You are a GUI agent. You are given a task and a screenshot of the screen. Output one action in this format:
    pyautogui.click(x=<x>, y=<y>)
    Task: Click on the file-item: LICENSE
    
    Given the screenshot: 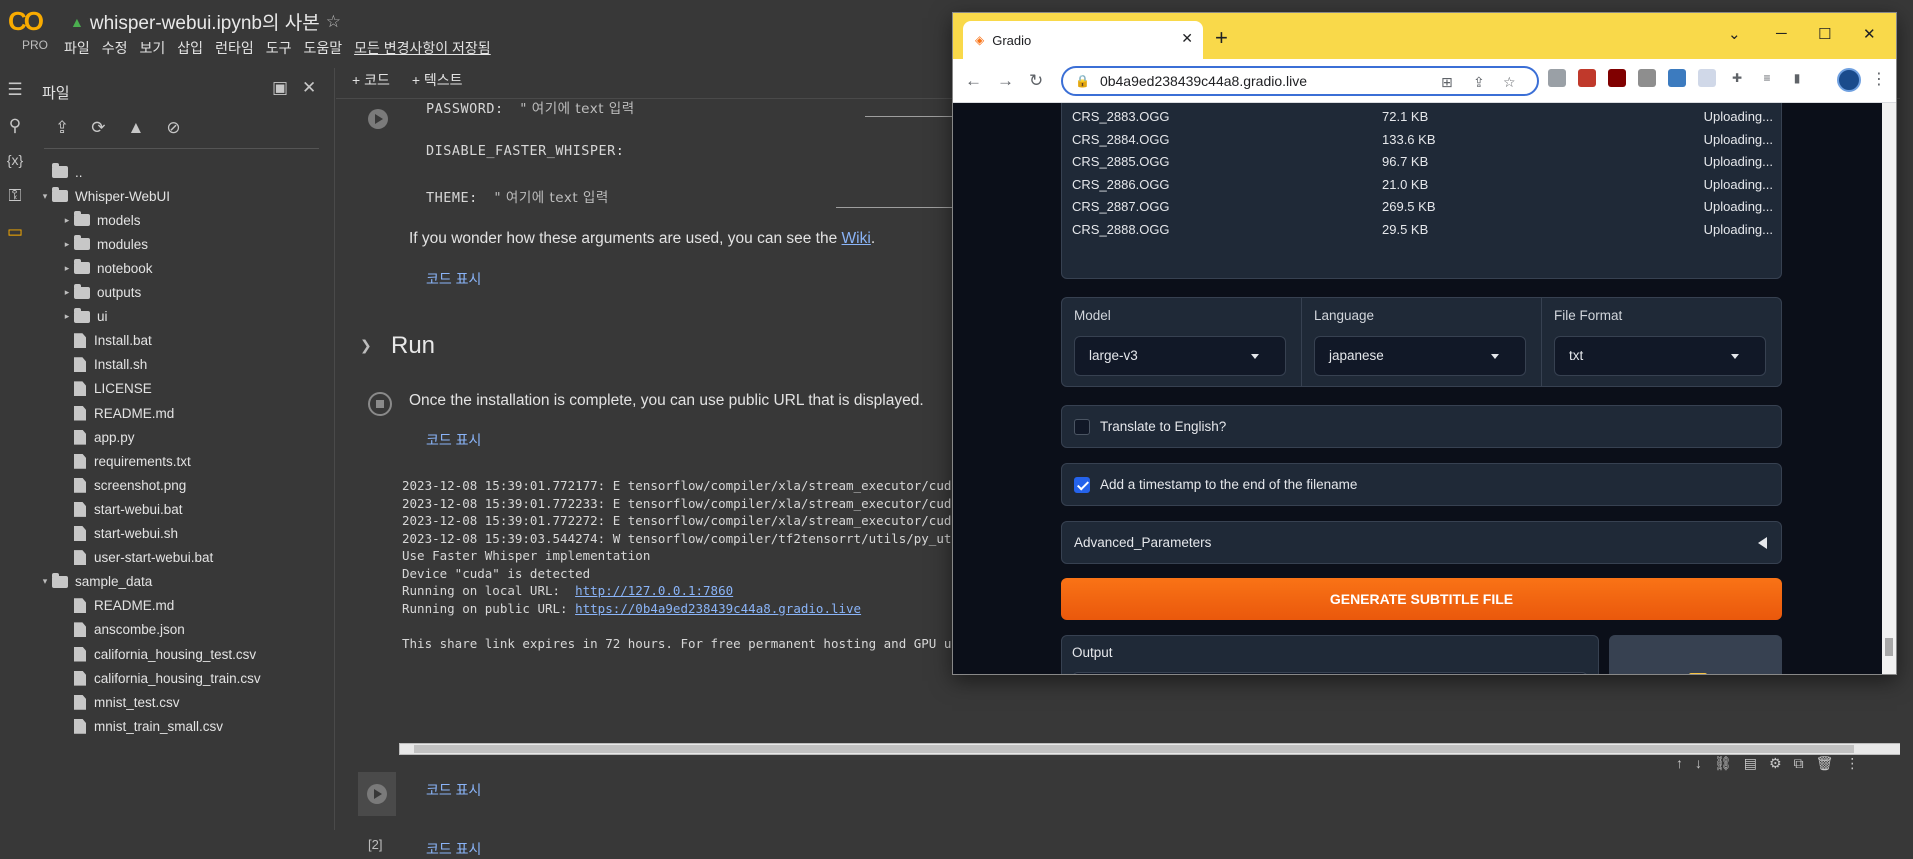 What is the action you would take?
    pyautogui.click(x=106, y=389)
    